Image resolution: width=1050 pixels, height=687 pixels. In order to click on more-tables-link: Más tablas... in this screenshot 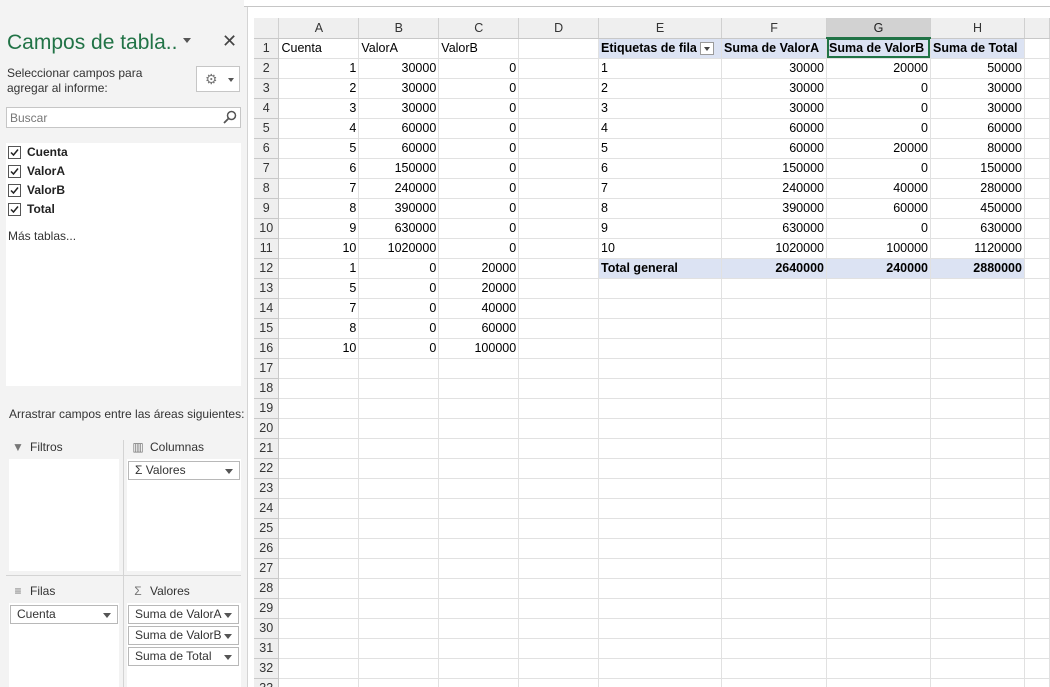, I will do `click(42, 236)`.